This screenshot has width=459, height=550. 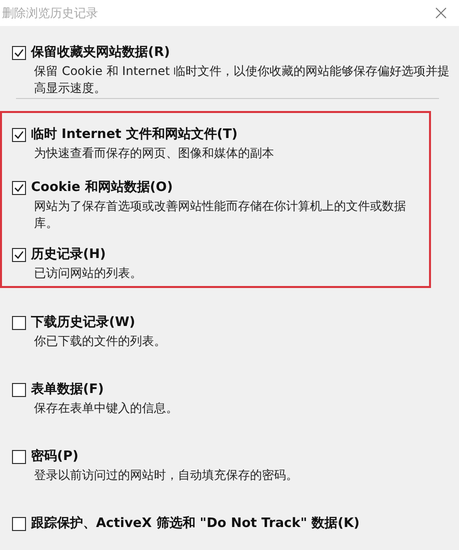 What do you see at coordinates (102, 188) in the screenshot?
I see `option-label: Cookie 和网站数据(O)` at bounding box center [102, 188].